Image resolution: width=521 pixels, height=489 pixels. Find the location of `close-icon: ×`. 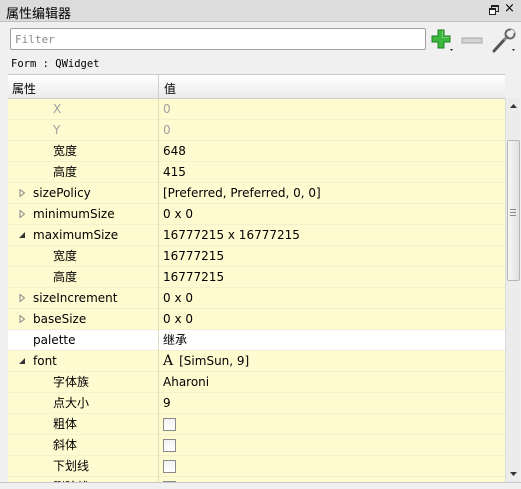

close-icon: × is located at coordinates (510, 8).